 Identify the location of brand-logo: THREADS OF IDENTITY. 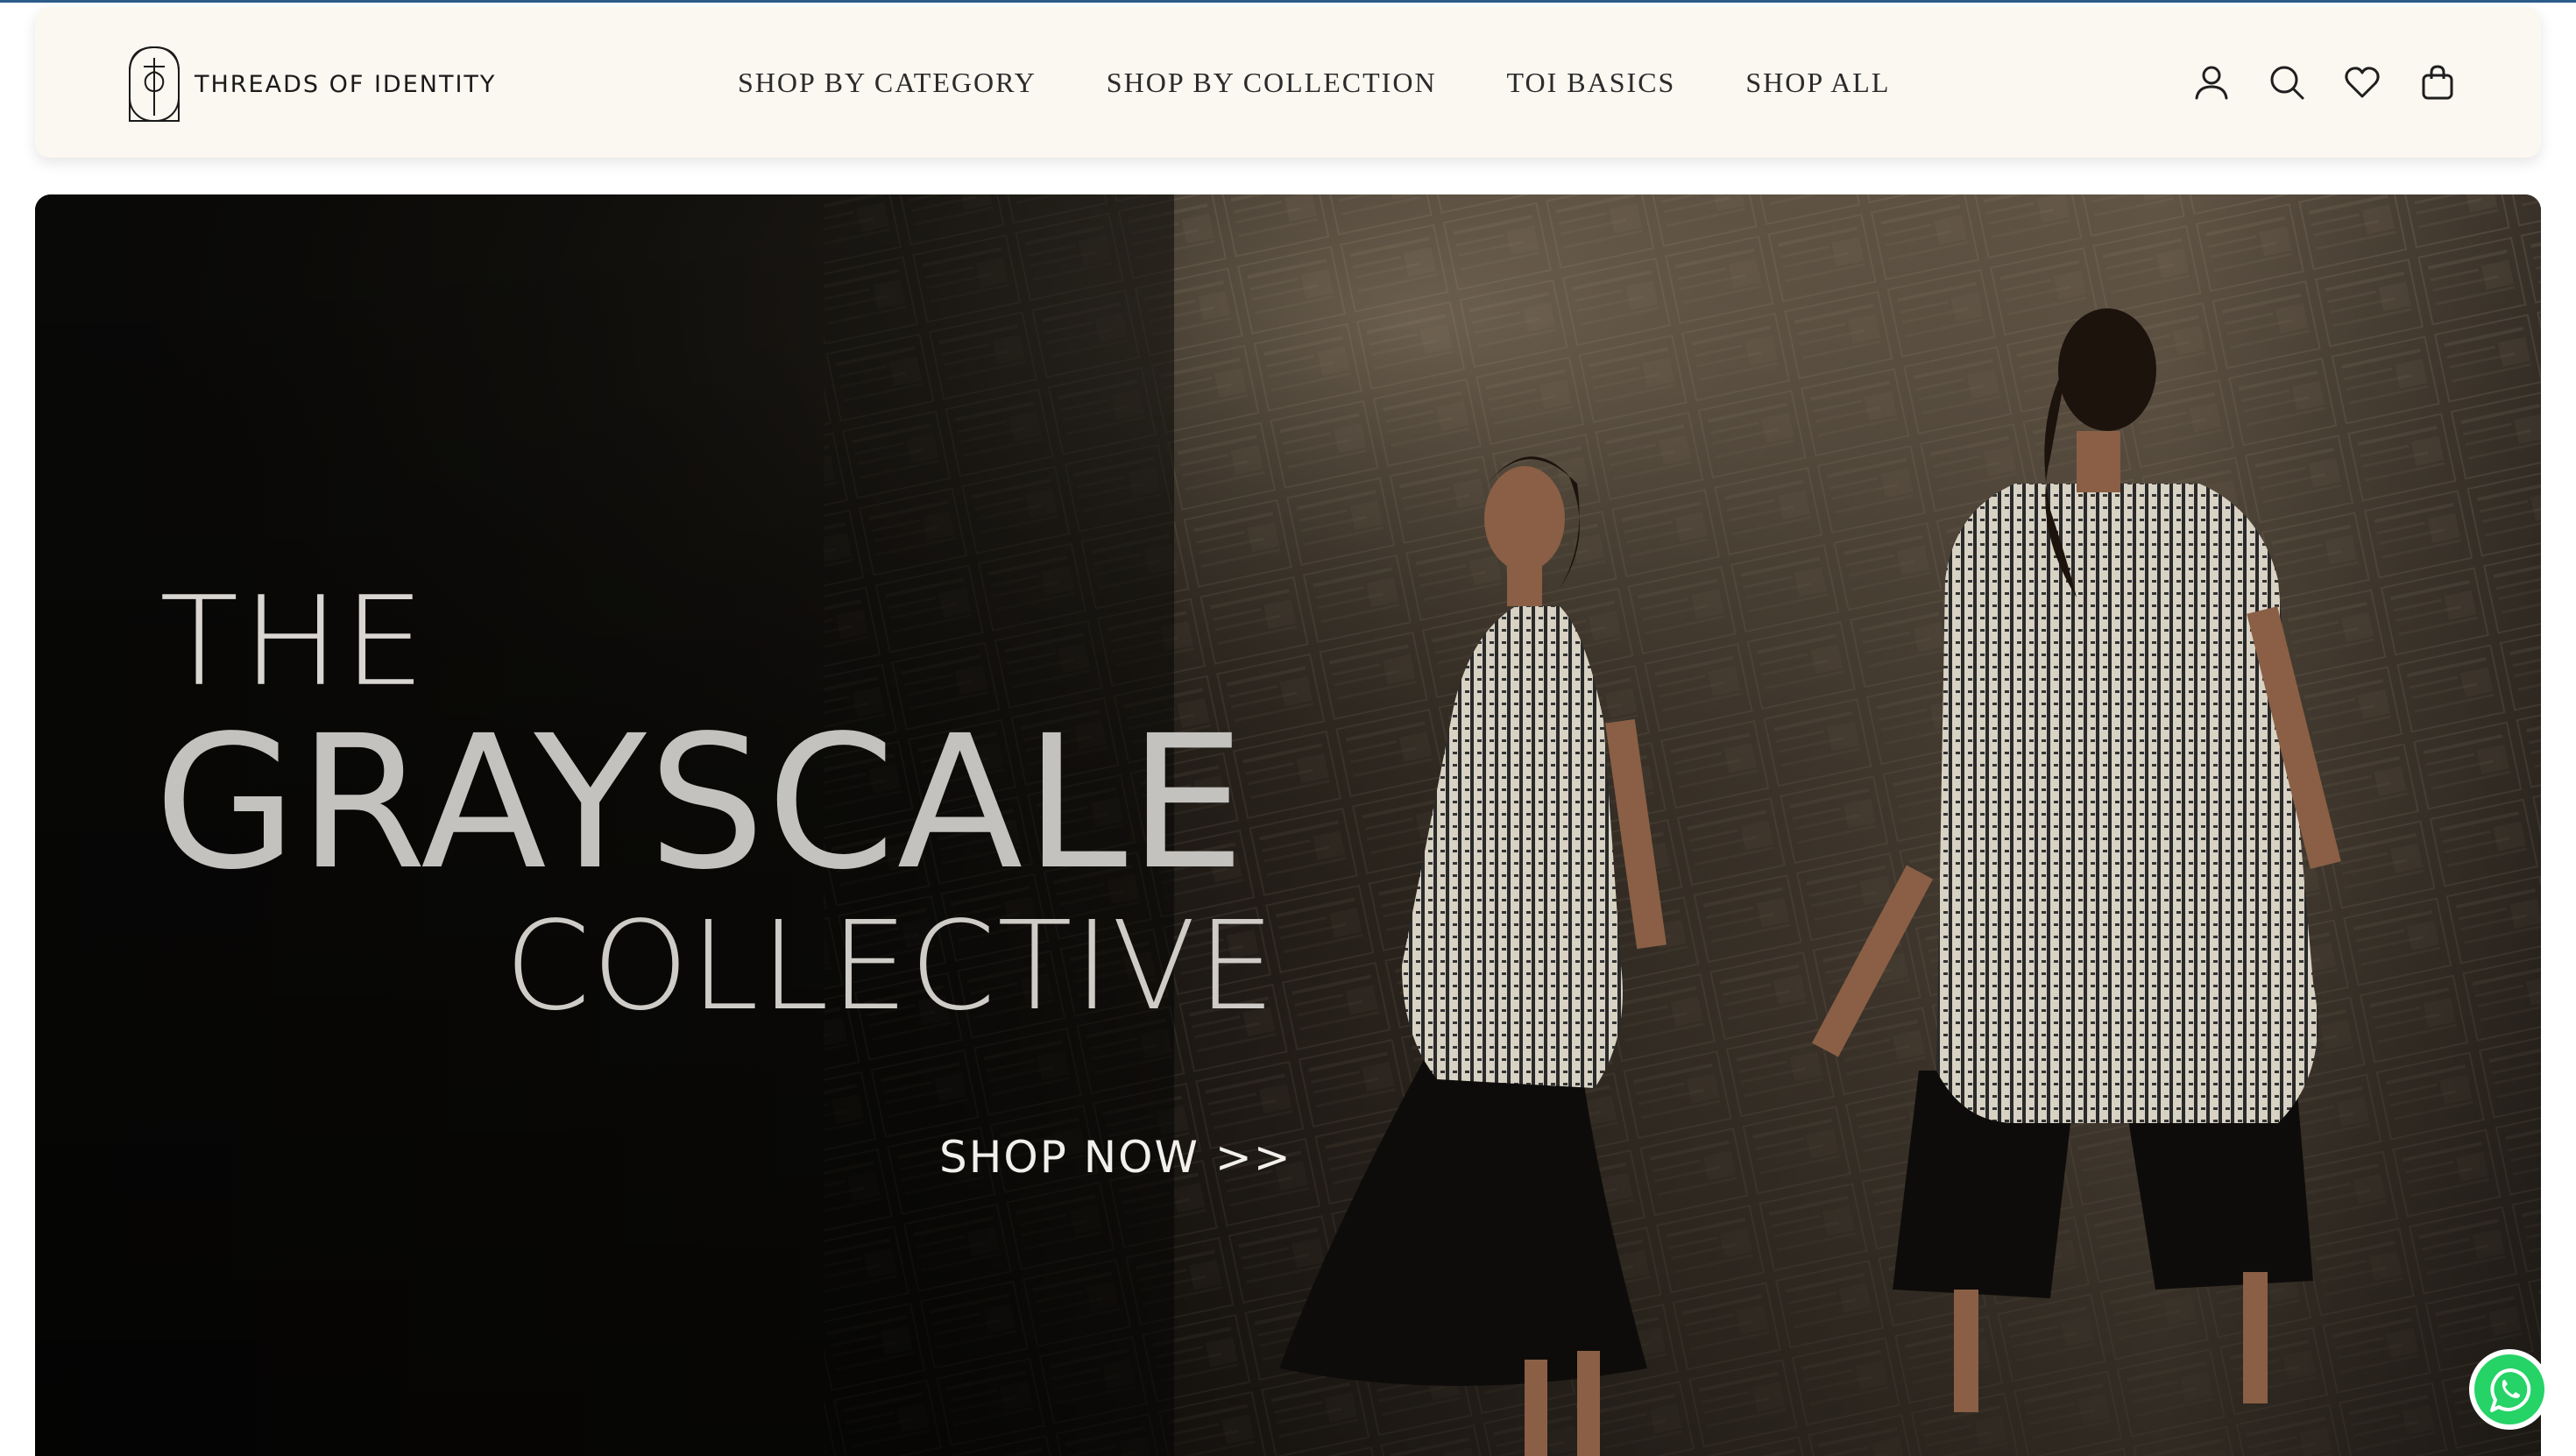
(312, 84).